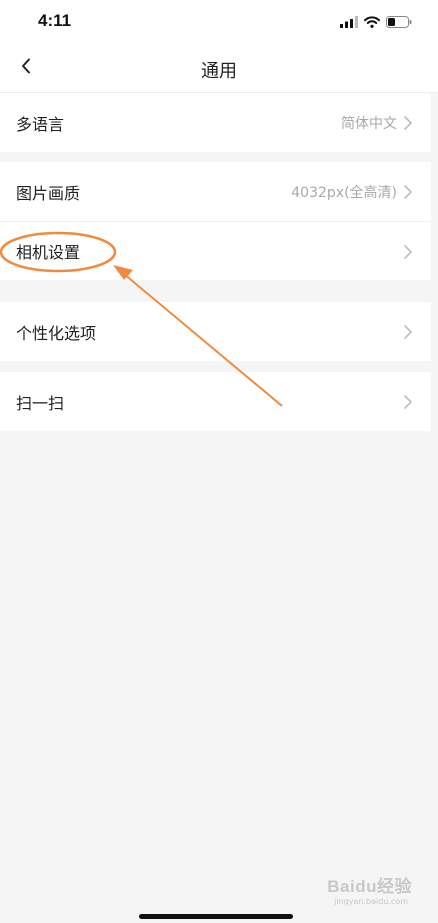 The width and height of the screenshot is (438, 923). Describe the element at coordinates (40, 124) in the screenshot. I see `row-label: 多语言` at that location.